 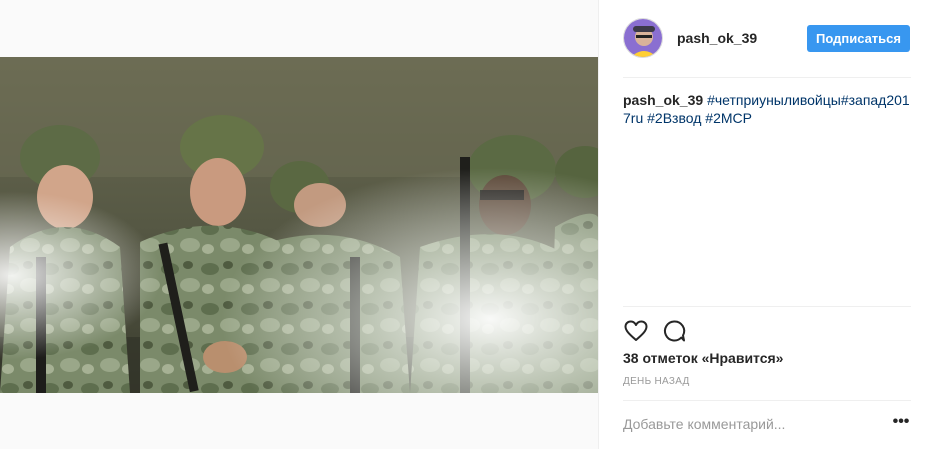 What do you see at coordinates (674, 118) in the screenshot?
I see `hashtag-link: #2Взвод` at bounding box center [674, 118].